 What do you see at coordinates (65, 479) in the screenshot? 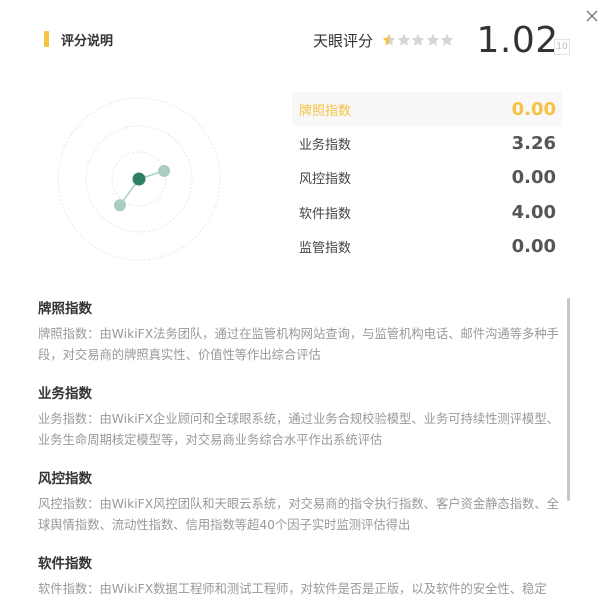
I see `description-title: 风控指数` at bounding box center [65, 479].